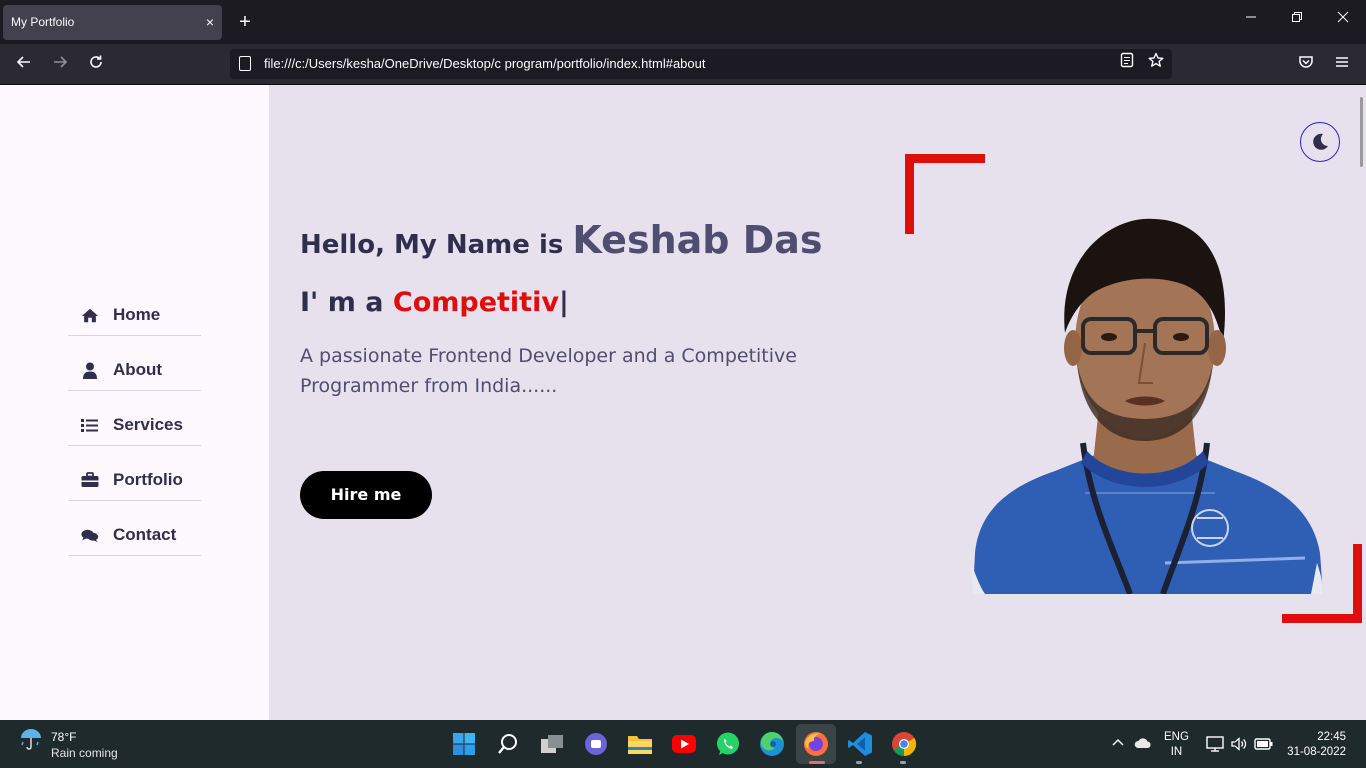 The height and width of the screenshot is (768, 1366). What do you see at coordinates (148, 479) in the screenshot?
I see `sidebar-item-label: Portfolio` at bounding box center [148, 479].